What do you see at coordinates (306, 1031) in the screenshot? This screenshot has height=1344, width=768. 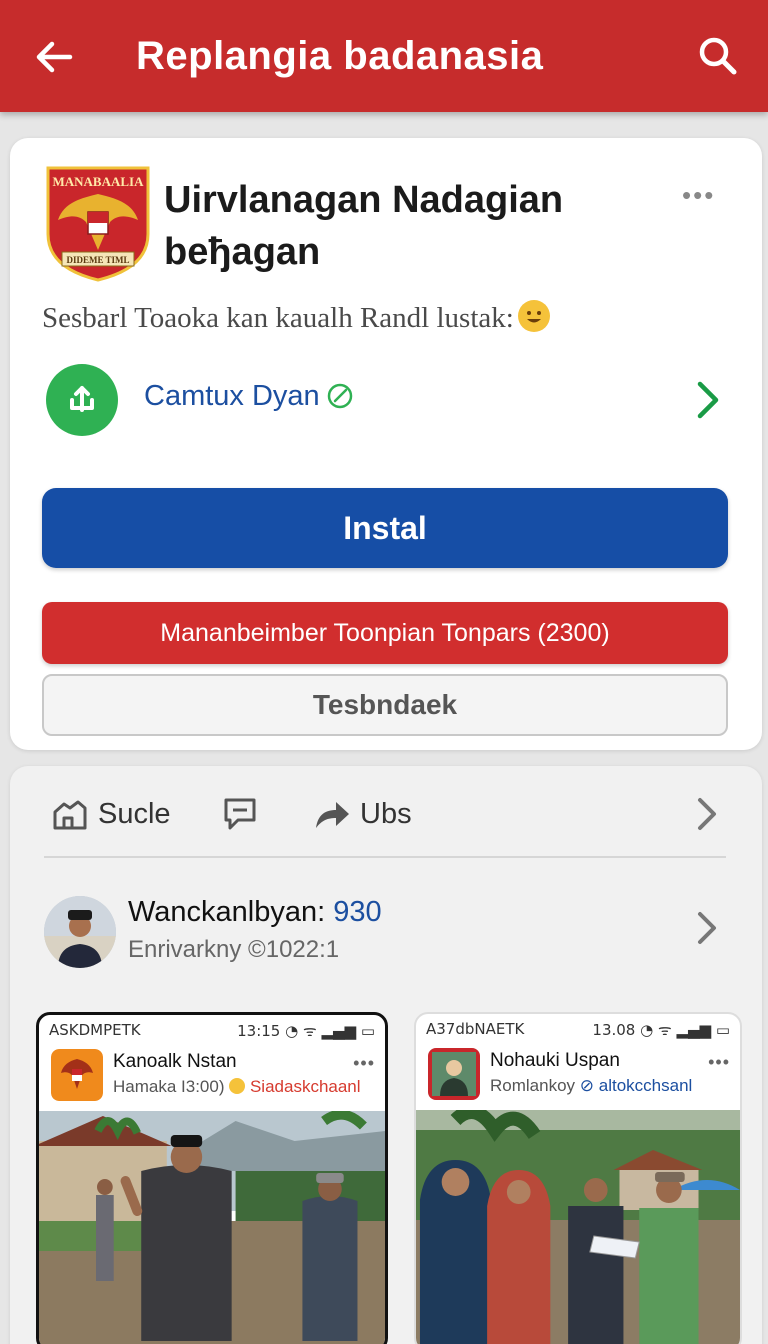 I see `status-right: 13:15 ◔ ᯤ ▂▄▆ ▭` at bounding box center [306, 1031].